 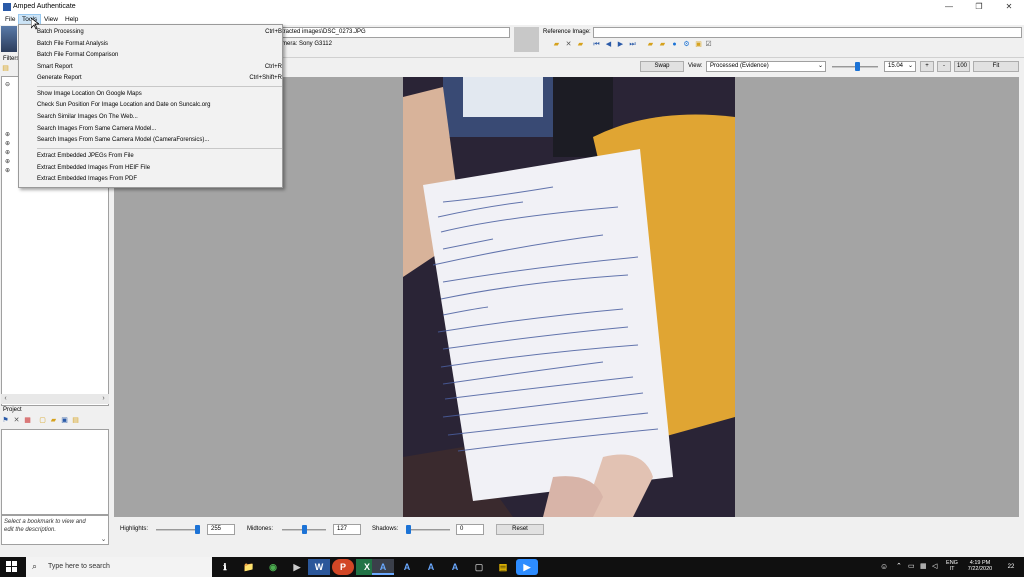 What do you see at coordinates (479, 567) in the screenshot?
I see `app-window-icon: ▢` at bounding box center [479, 567].